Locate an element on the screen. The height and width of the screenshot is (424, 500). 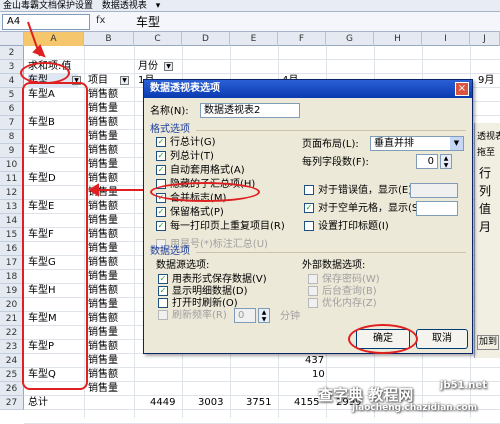
layout-option-1-label: 对于空单元格，显示(S): is located at coordinates (372, 208).